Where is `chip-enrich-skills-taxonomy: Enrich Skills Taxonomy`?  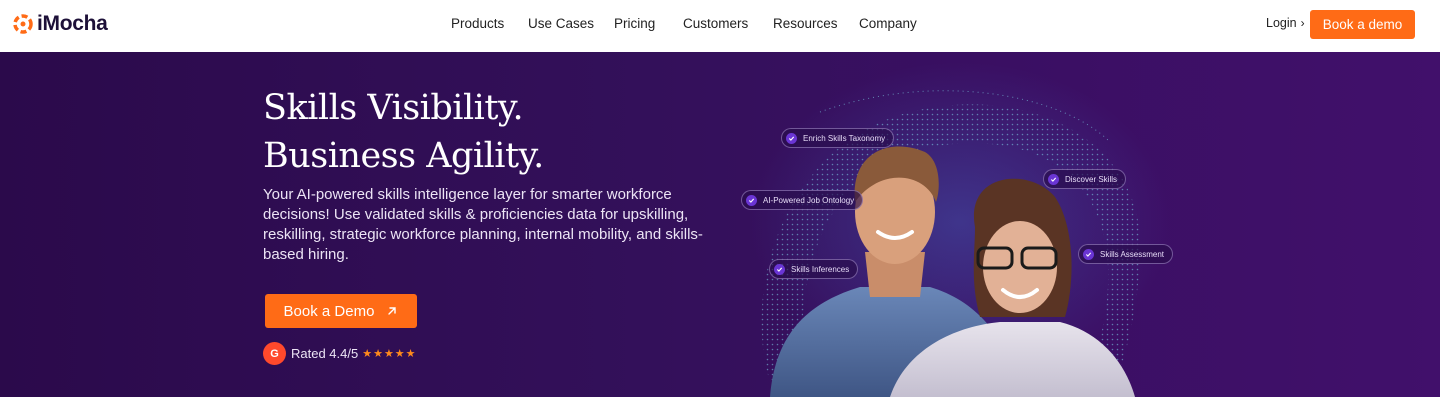 chip-enrich-skills-taxonomy: Enrich Skills Taxonomy is located at coordinates (838, 138).